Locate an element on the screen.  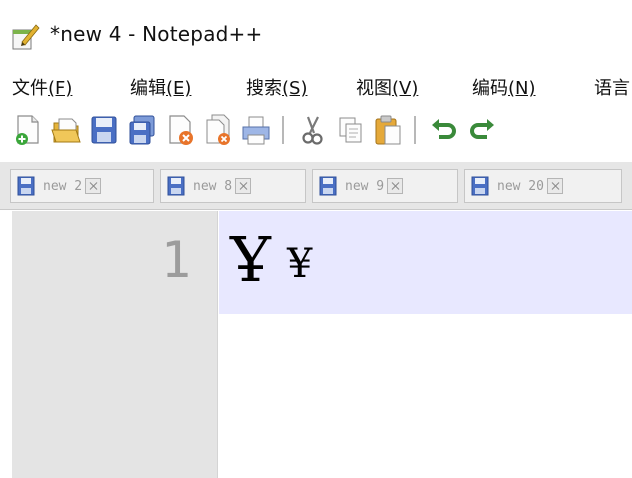
menu-bar: 文件(F) 编辑(E) 搜索(S) 视图(V) 编码(N) 语言 is located at coordinates (316, 86).